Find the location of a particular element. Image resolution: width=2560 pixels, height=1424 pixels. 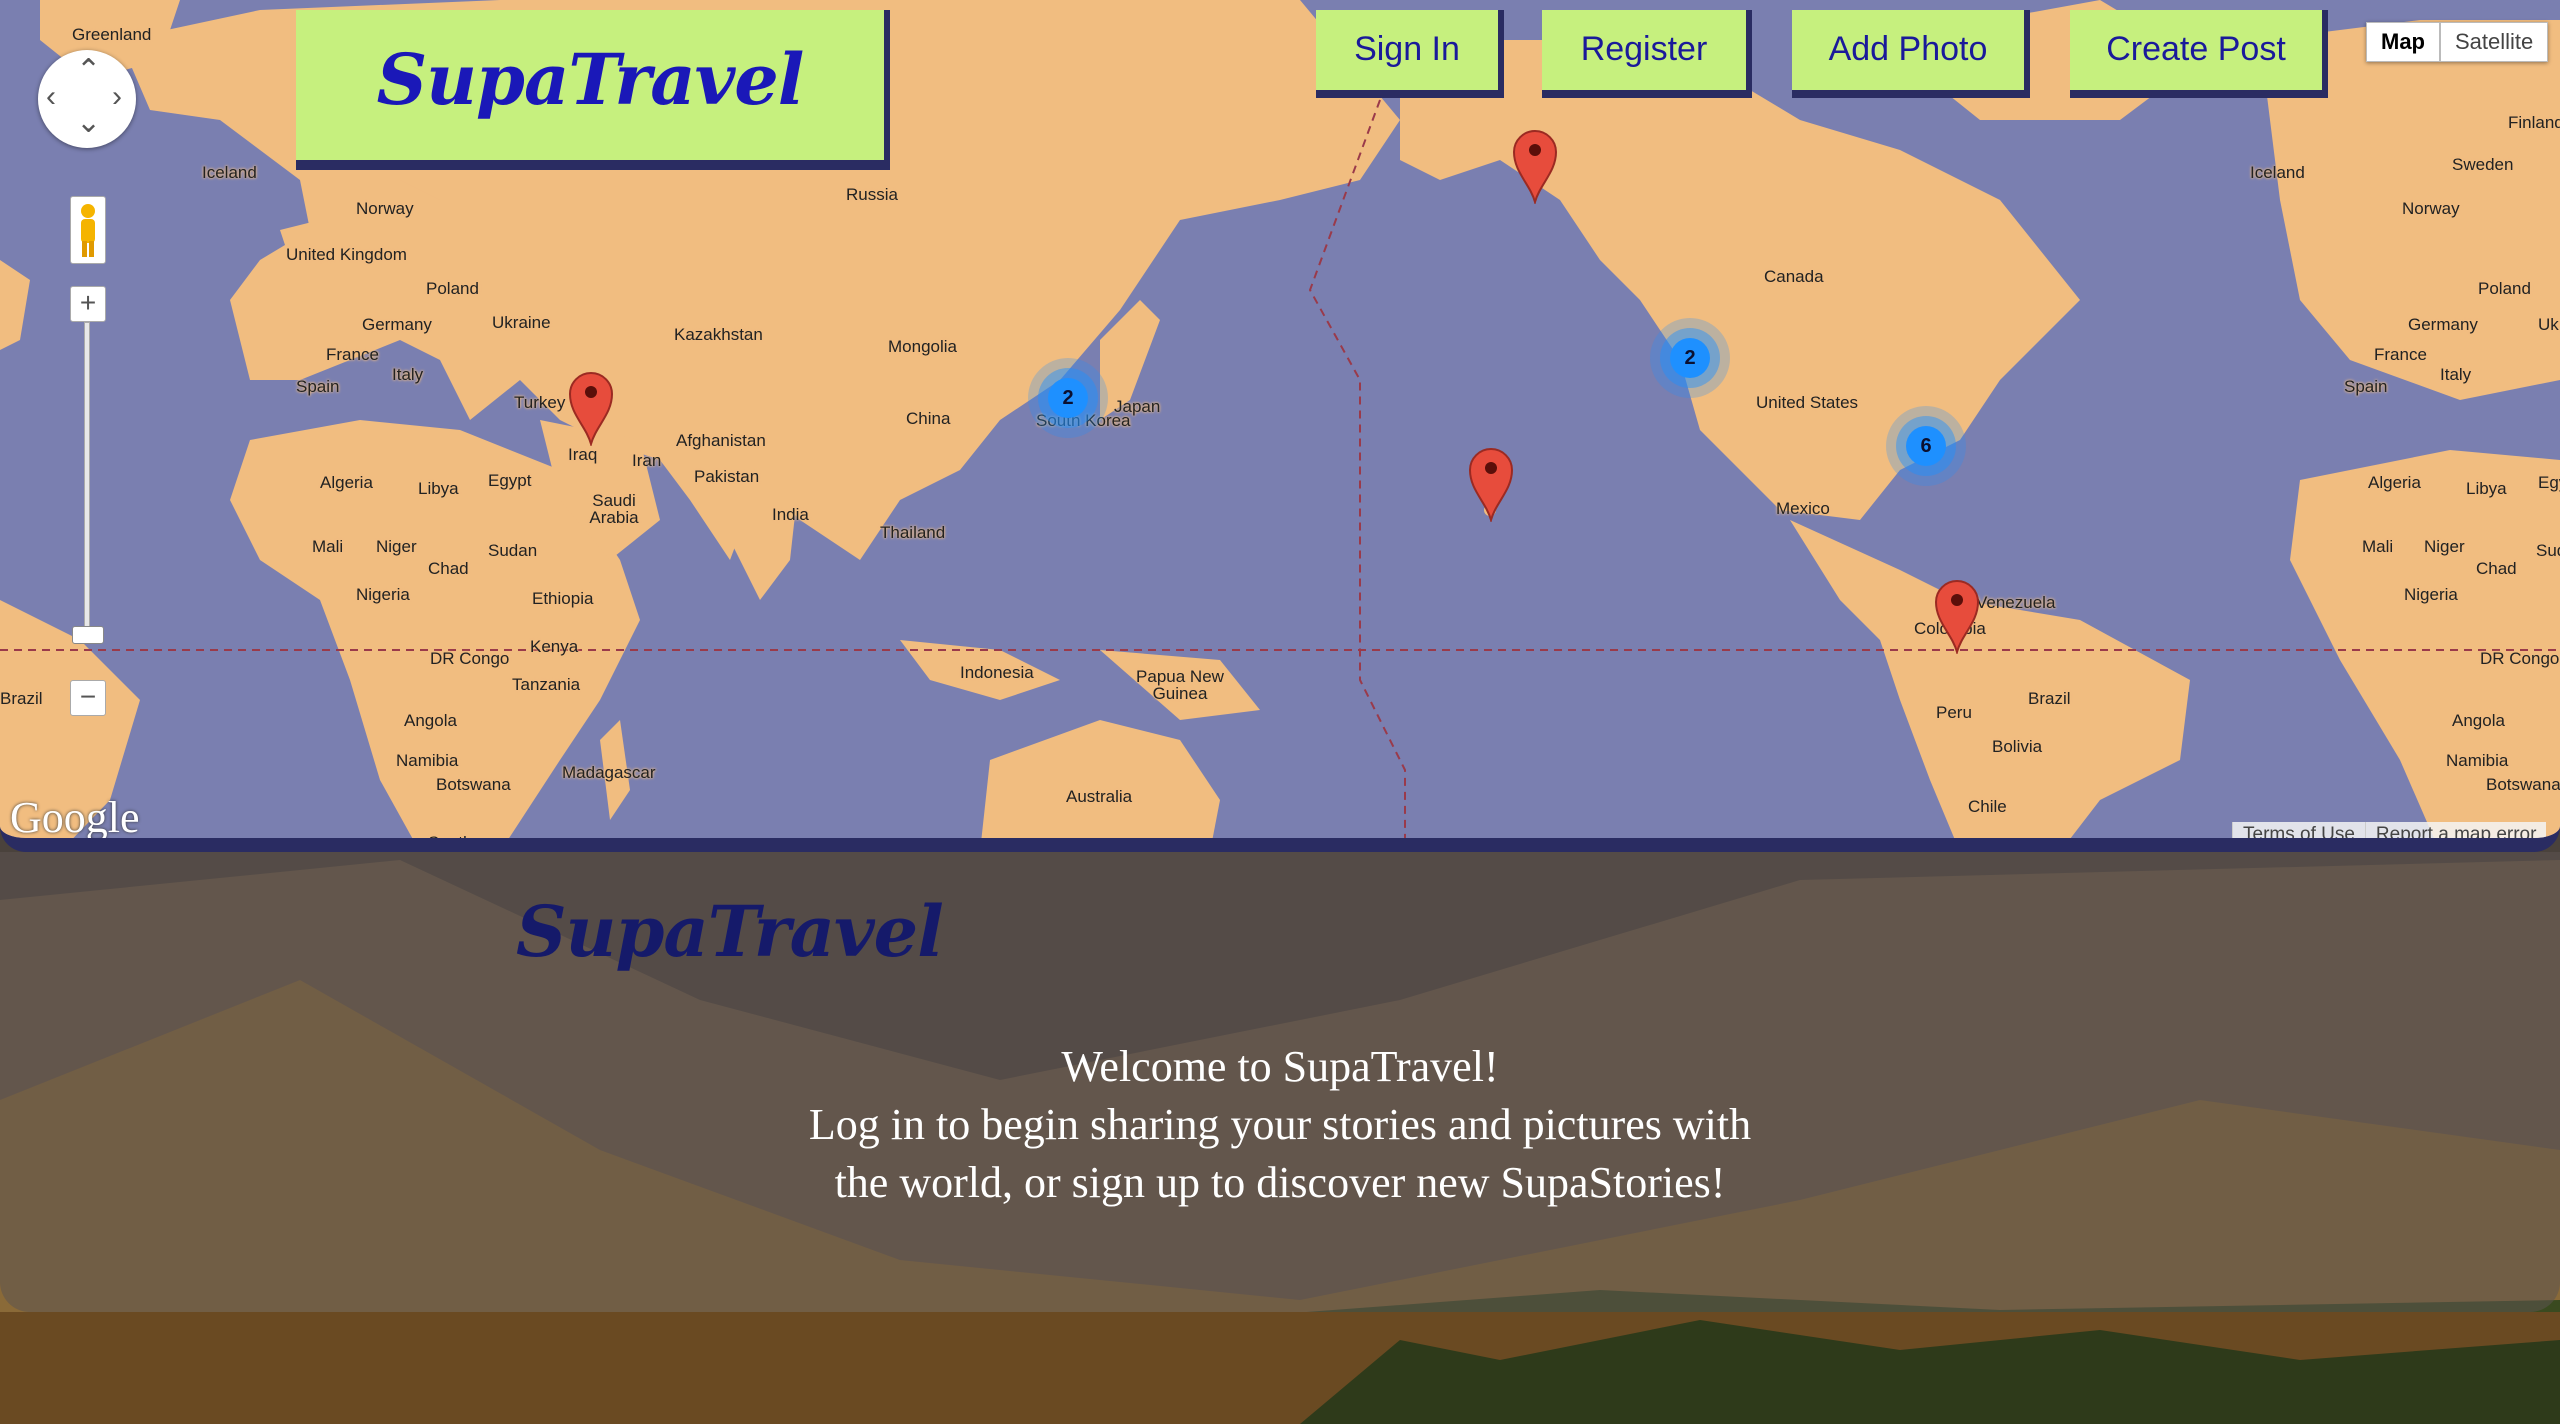

map-label: China is located at coordinates (928, 418).